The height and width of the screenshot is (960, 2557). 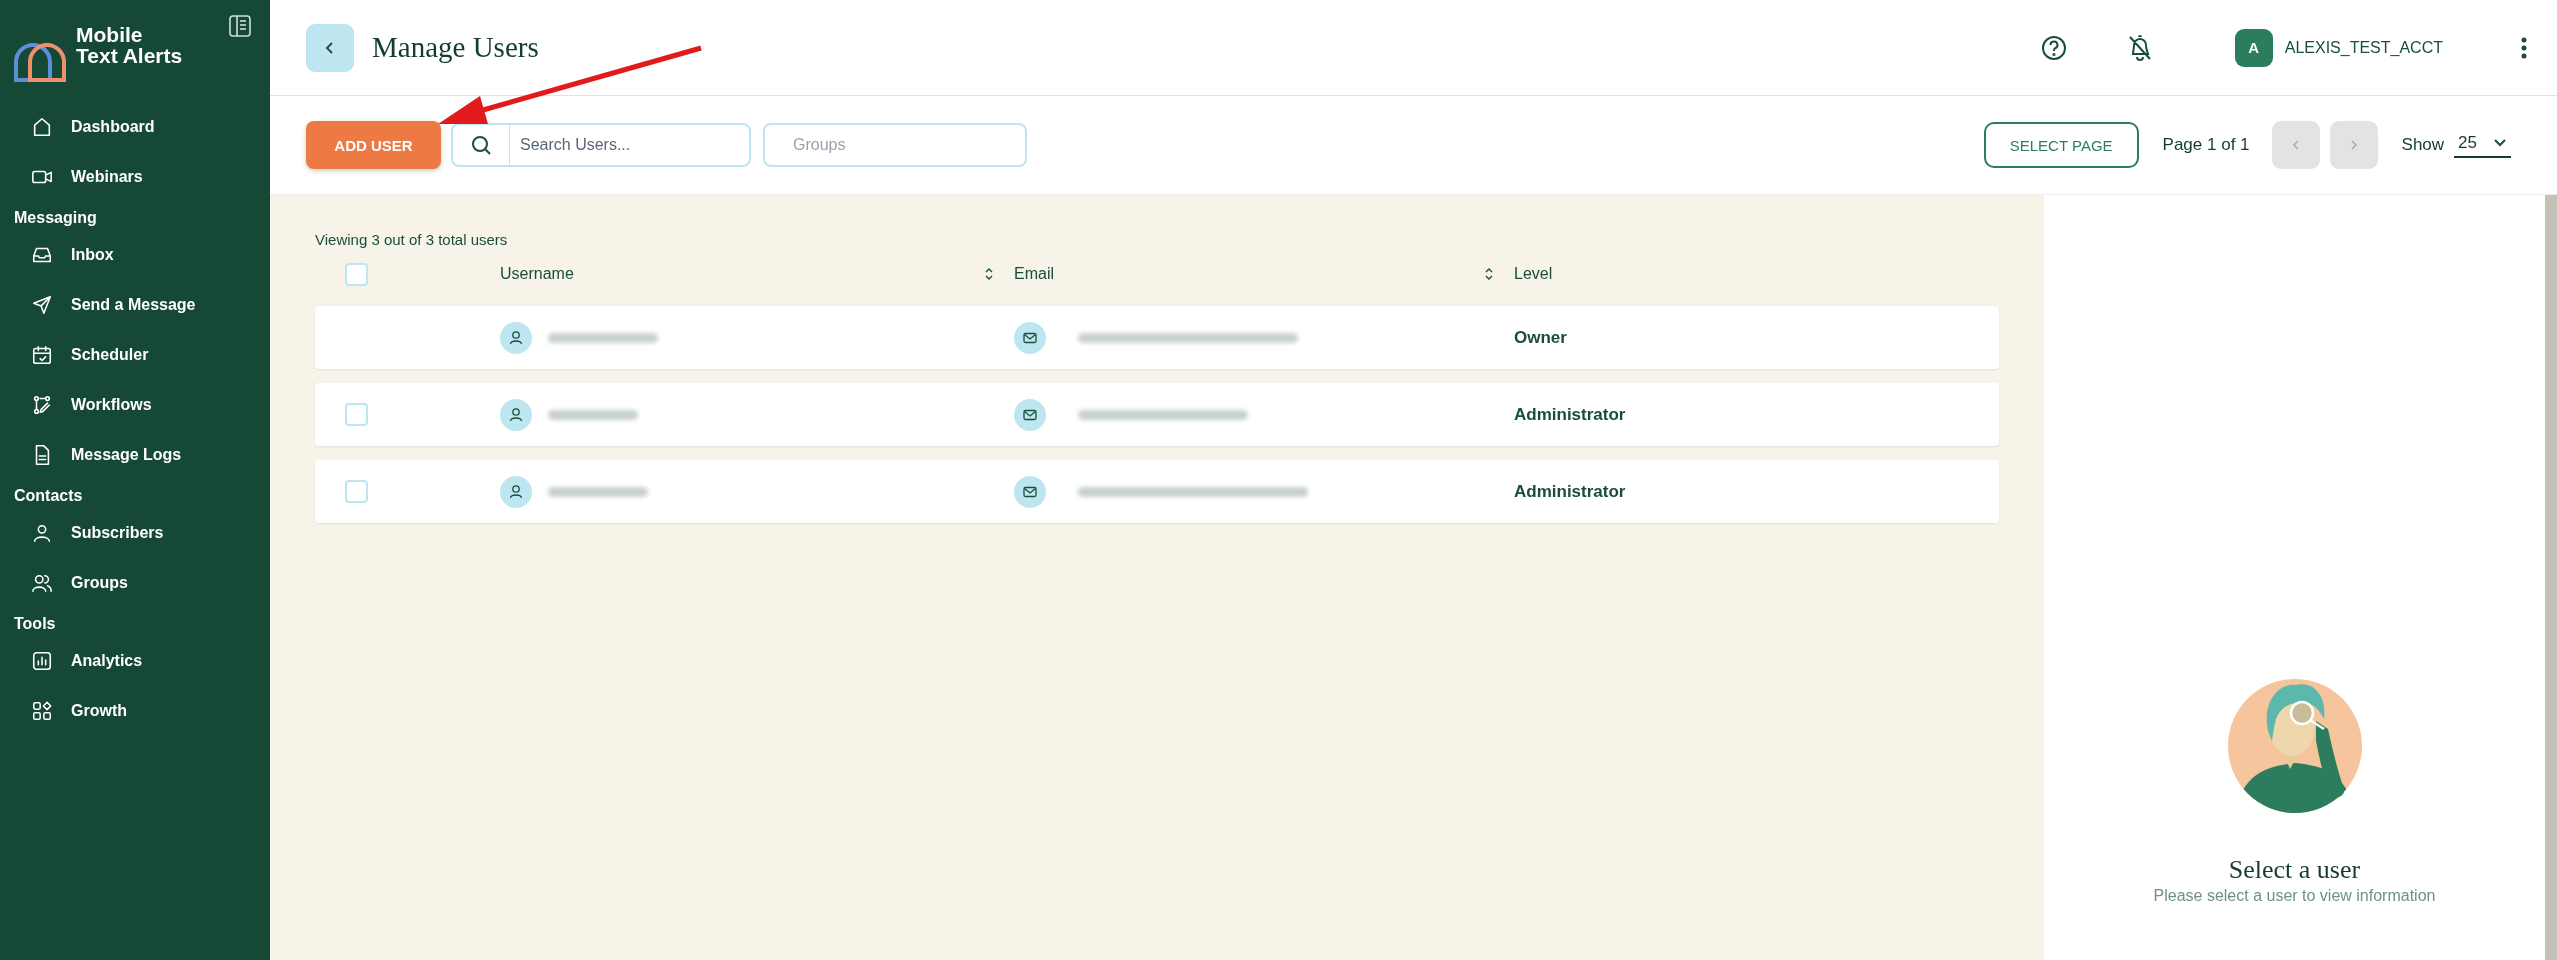 I want to click on chevron-down-icon, so click(x=2500, y=142).